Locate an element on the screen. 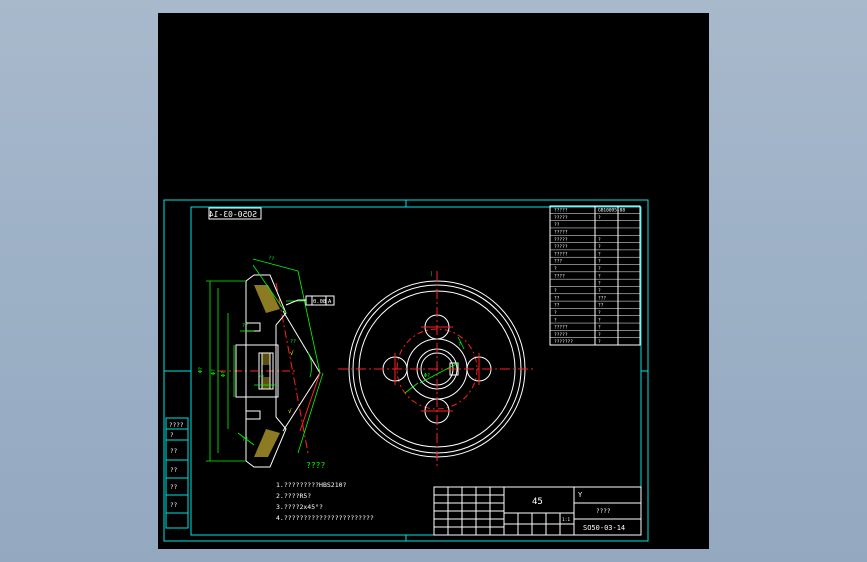  note-line: 4.??????????????????????? is located at coordinates (325, 518).